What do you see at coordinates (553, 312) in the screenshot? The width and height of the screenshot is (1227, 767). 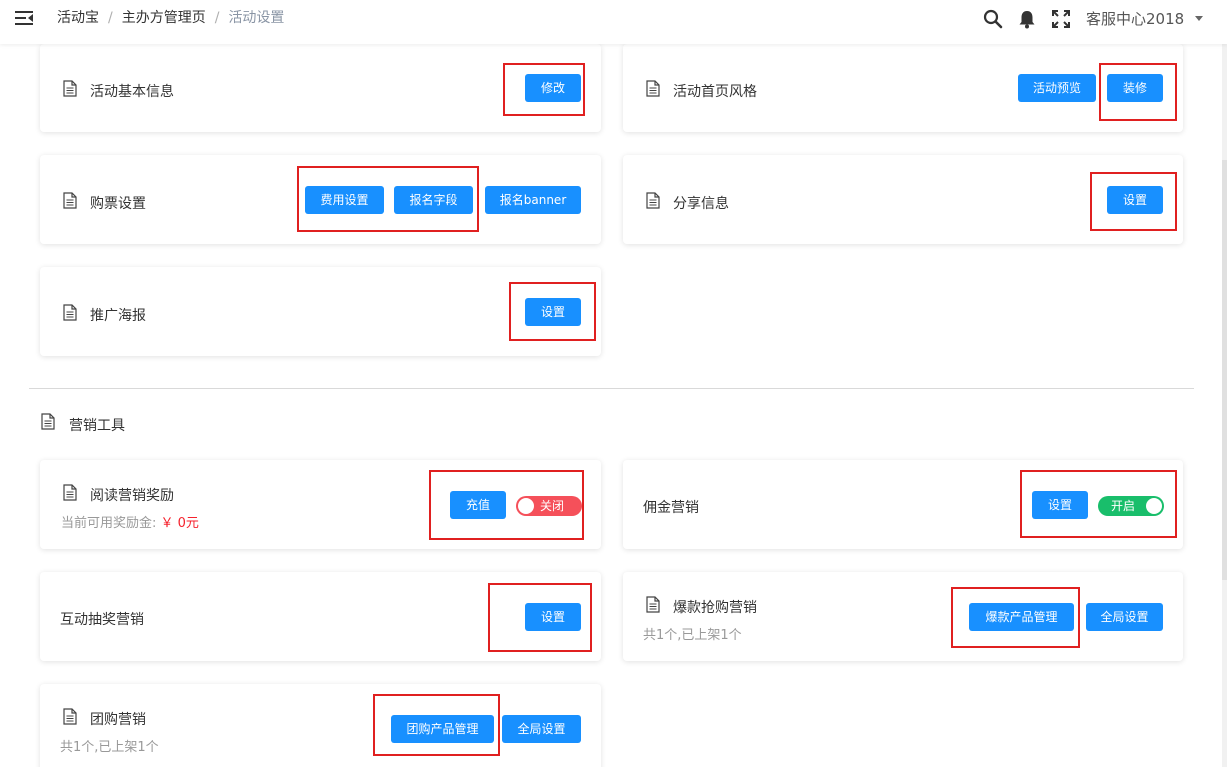 I see `poster-settings-button: 设置` at bounding box center [553, 312].